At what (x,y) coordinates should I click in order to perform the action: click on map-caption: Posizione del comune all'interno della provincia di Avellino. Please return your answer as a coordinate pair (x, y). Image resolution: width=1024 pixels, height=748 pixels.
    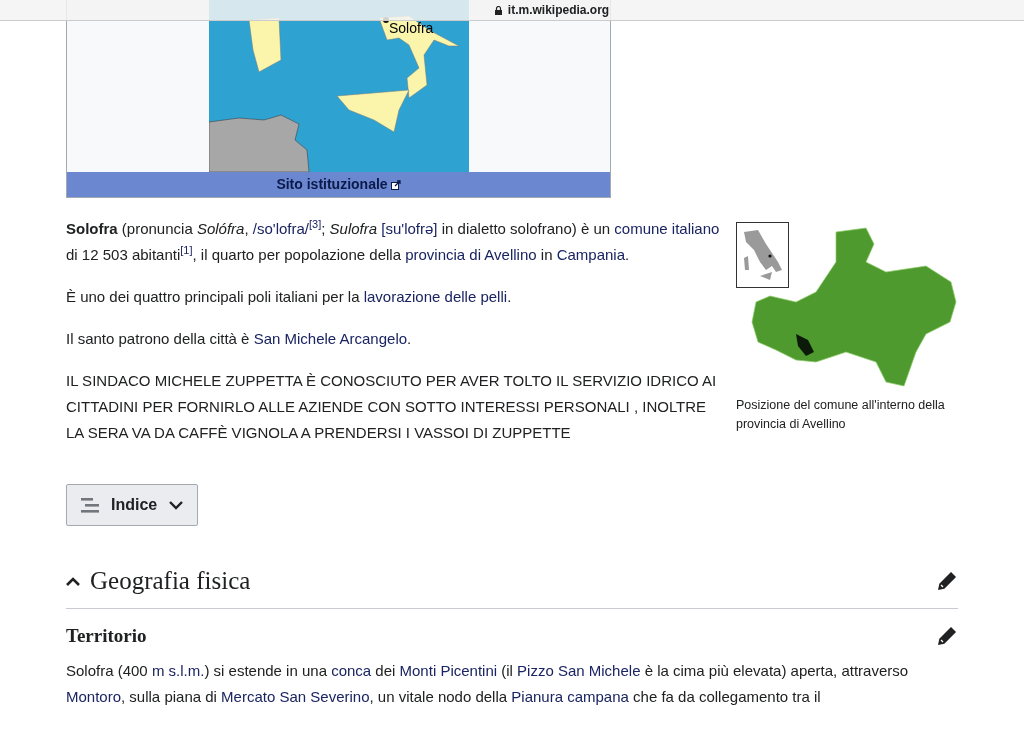
    Looking at the image, I should click on (841, 415).